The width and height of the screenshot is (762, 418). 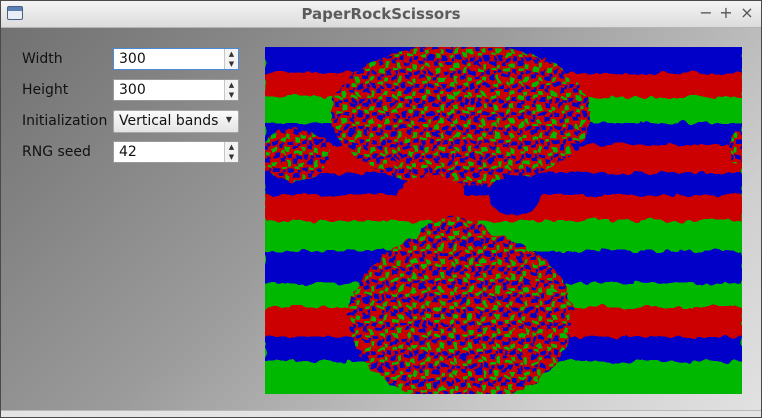 I want to click on minimize-button: −, so click(x=706, y=13).